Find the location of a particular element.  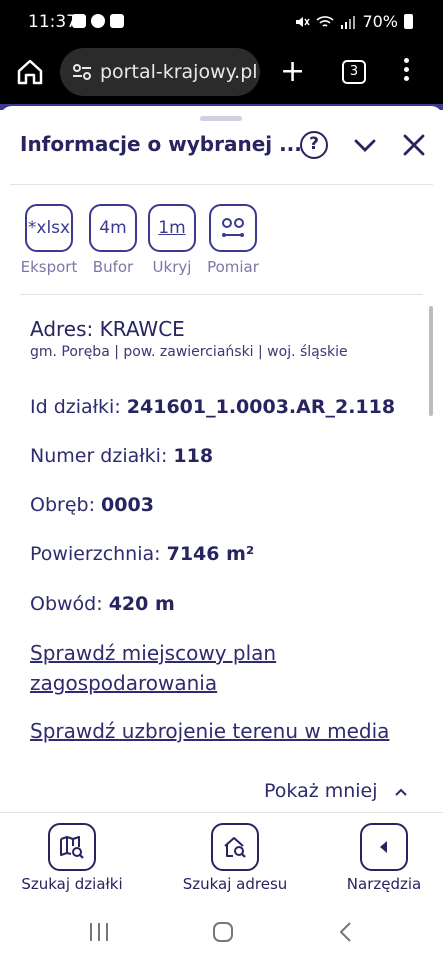

show-less-button: Pokaż mniej is located at coordinates (336, 791).